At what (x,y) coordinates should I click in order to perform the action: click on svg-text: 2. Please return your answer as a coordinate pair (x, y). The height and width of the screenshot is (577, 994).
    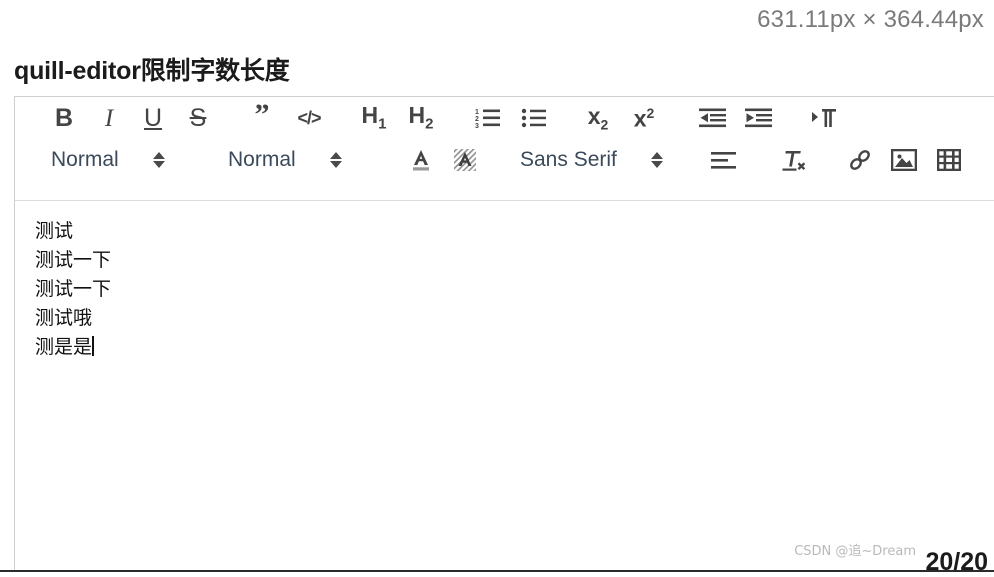
    Looking at the image, I should click on (477, 119).